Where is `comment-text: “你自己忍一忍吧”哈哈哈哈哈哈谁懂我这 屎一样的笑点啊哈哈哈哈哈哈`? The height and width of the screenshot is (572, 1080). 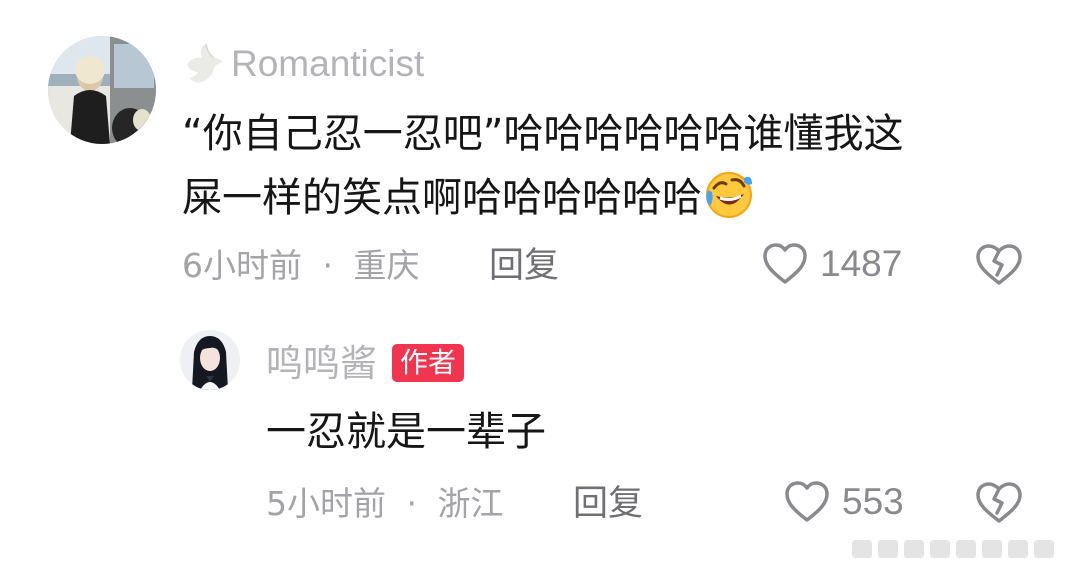
comment-text: “你自己忍一忍吧”哈哈哈哈哈哈谁懂我这 屎一样的笑点啊哈哈哈哈哈哈 is located at coordinates (542, 166).